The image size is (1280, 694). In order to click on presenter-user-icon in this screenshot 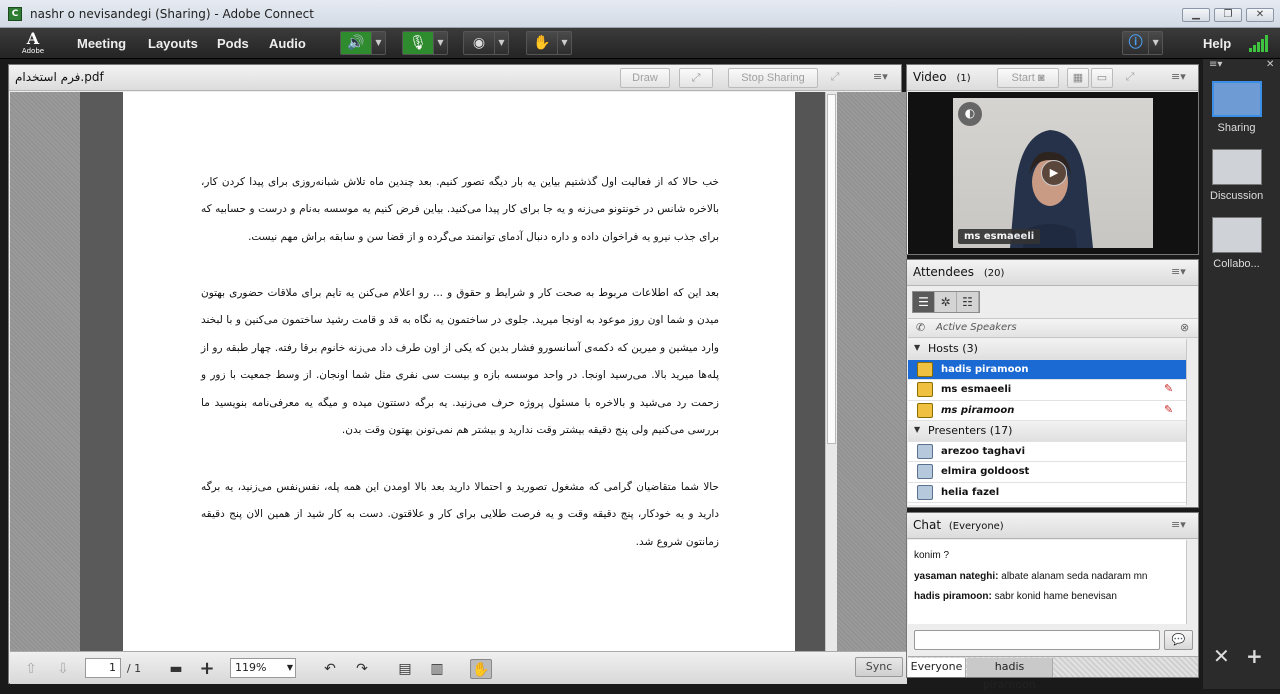, I will do `click(925, 451)`.